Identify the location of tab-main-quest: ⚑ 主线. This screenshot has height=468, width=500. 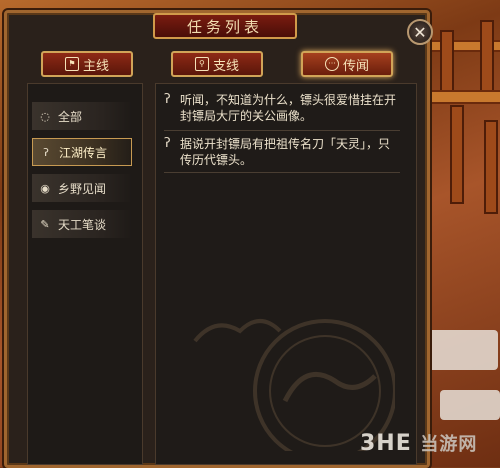
(87, 64).